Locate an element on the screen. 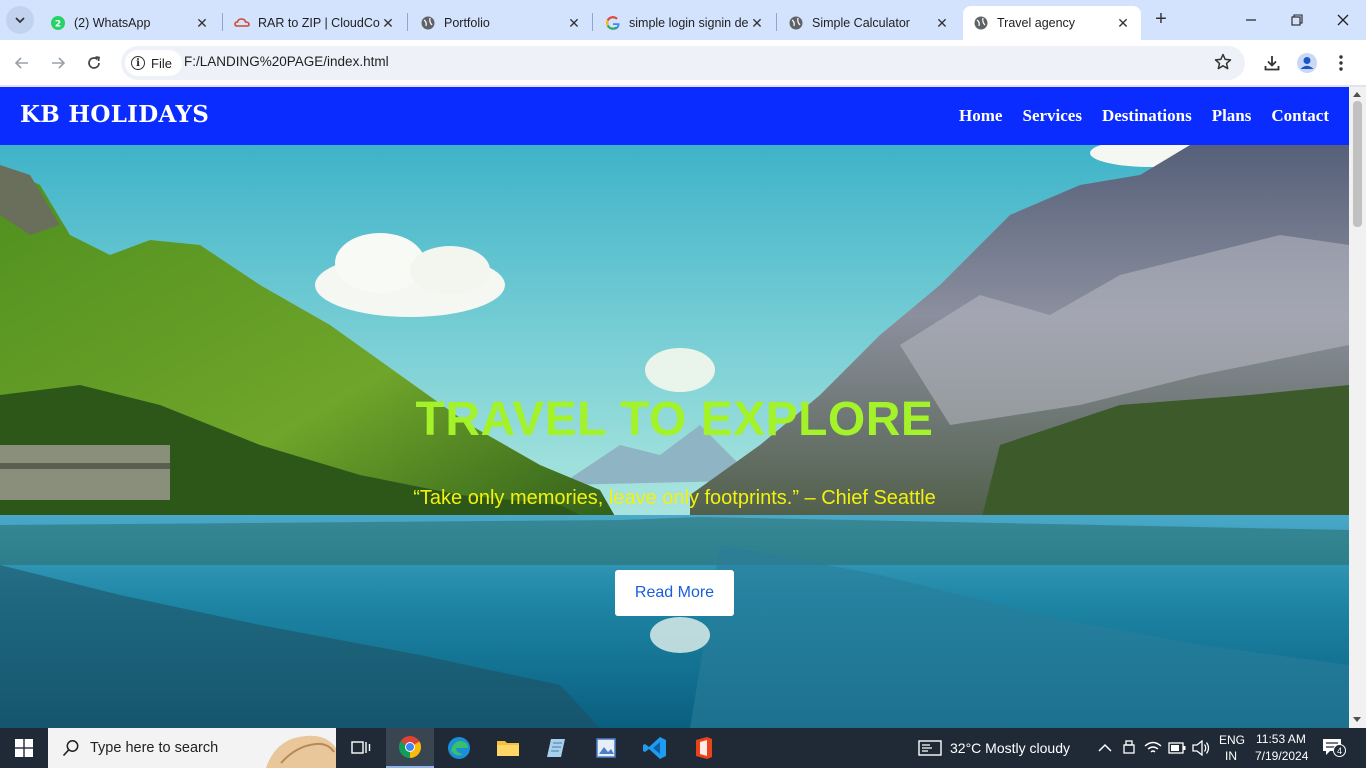  chevron-up-icon is located at coordinates (1105, 748).